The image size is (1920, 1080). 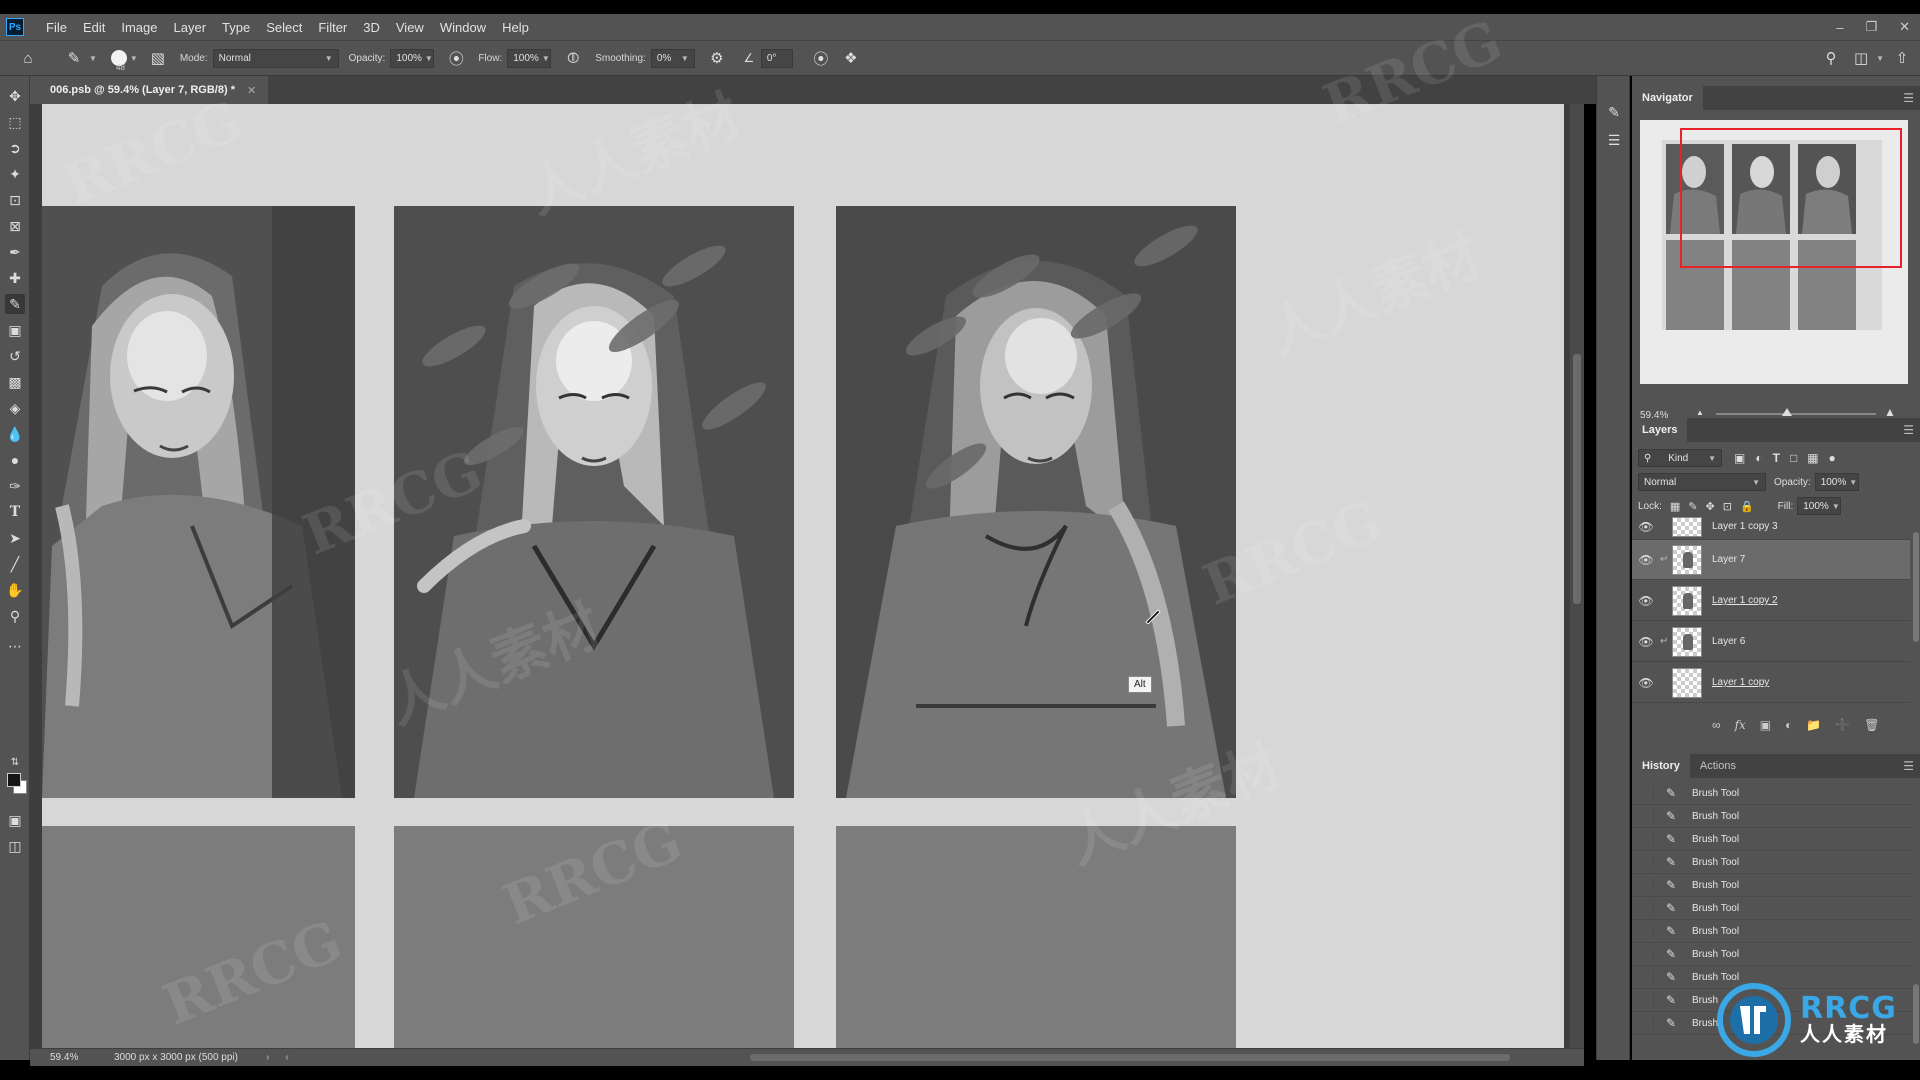 I want to click on restore-icon: ❐, so click(x=1871, y=27).